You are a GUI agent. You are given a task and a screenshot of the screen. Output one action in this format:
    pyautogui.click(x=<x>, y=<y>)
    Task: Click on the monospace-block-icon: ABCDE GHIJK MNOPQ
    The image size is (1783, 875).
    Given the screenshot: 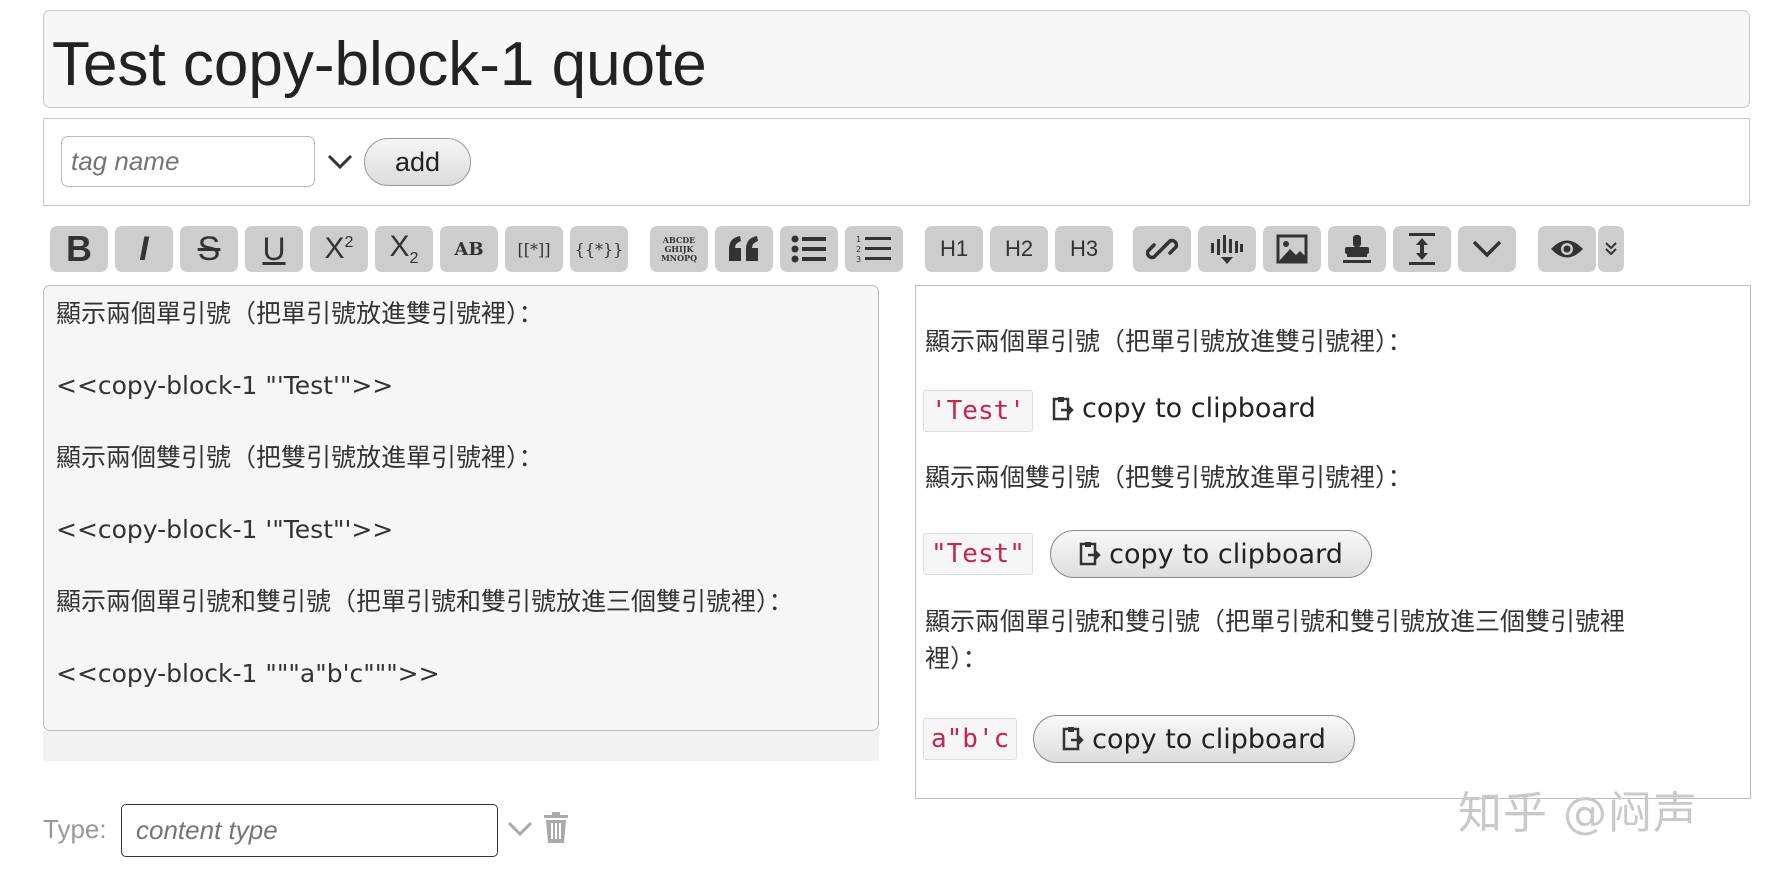 What is the action you would take?
    pyautogui.click(x=679, y=248)
    